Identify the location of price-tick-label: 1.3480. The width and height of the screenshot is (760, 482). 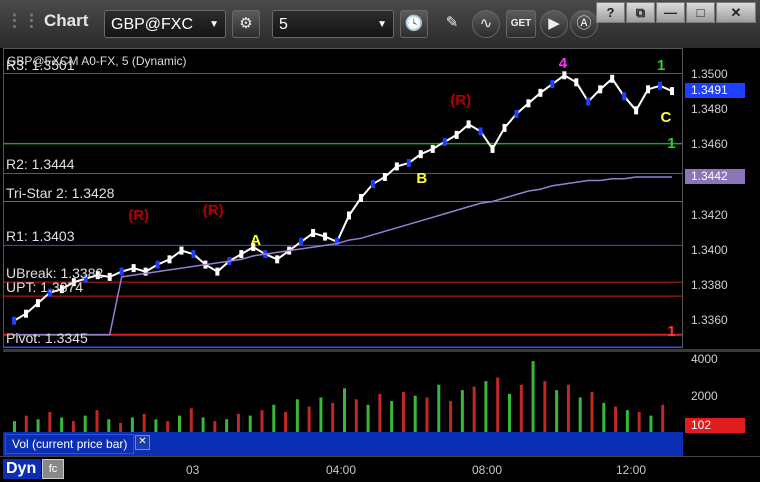
(709, 109).